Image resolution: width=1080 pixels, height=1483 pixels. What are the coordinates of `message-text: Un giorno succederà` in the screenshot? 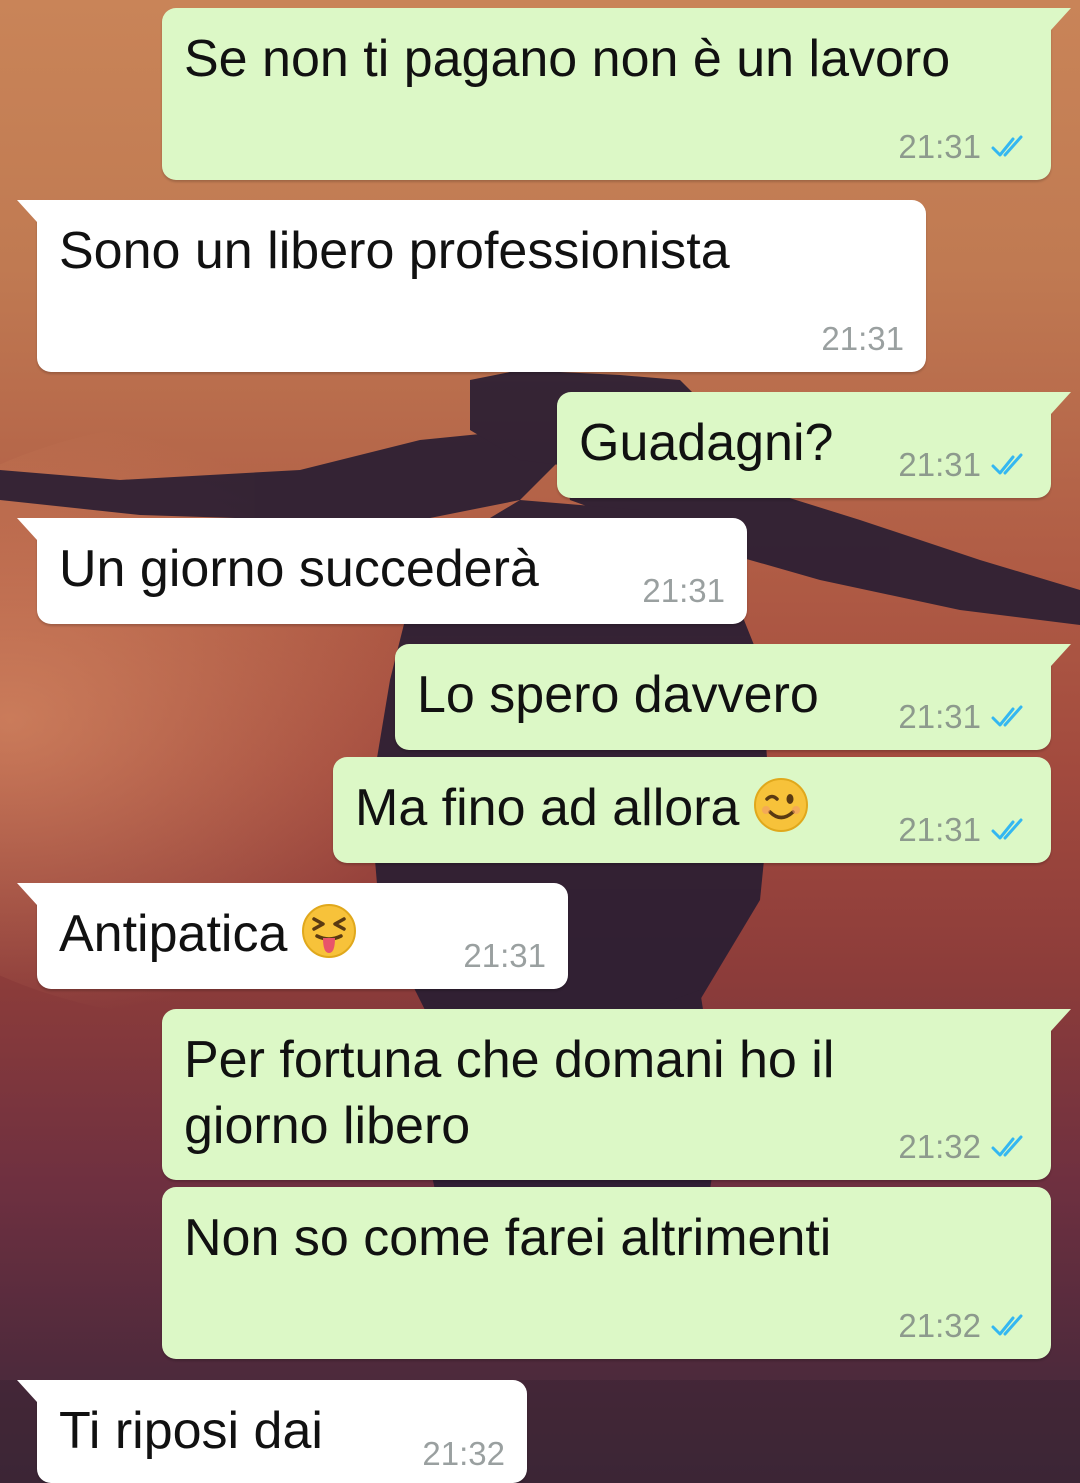 It's located at (299, 569).